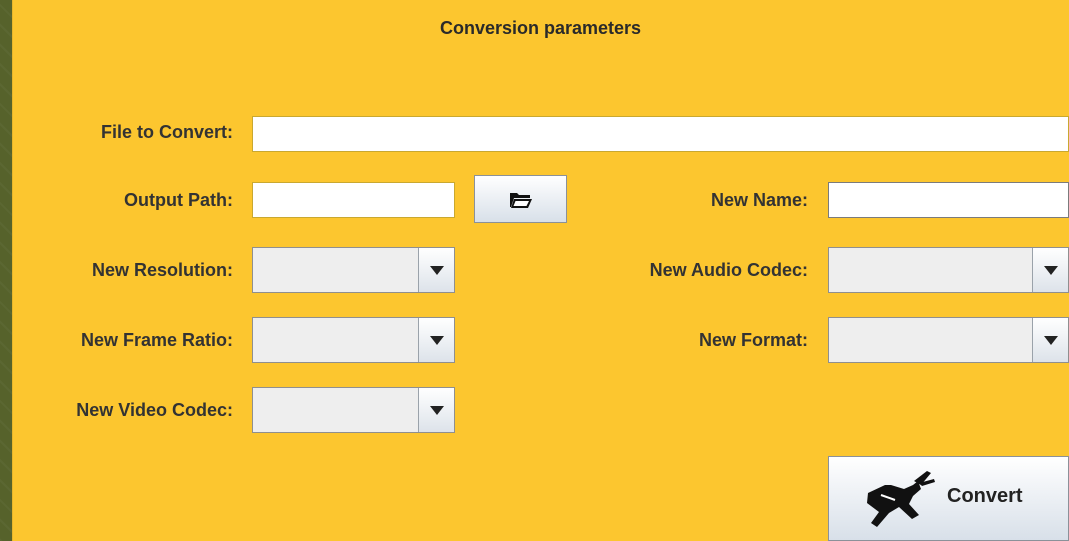  Describe the element at coordinates (353, 410) in the screenshot. I see `new-video-codec-select` at that location.